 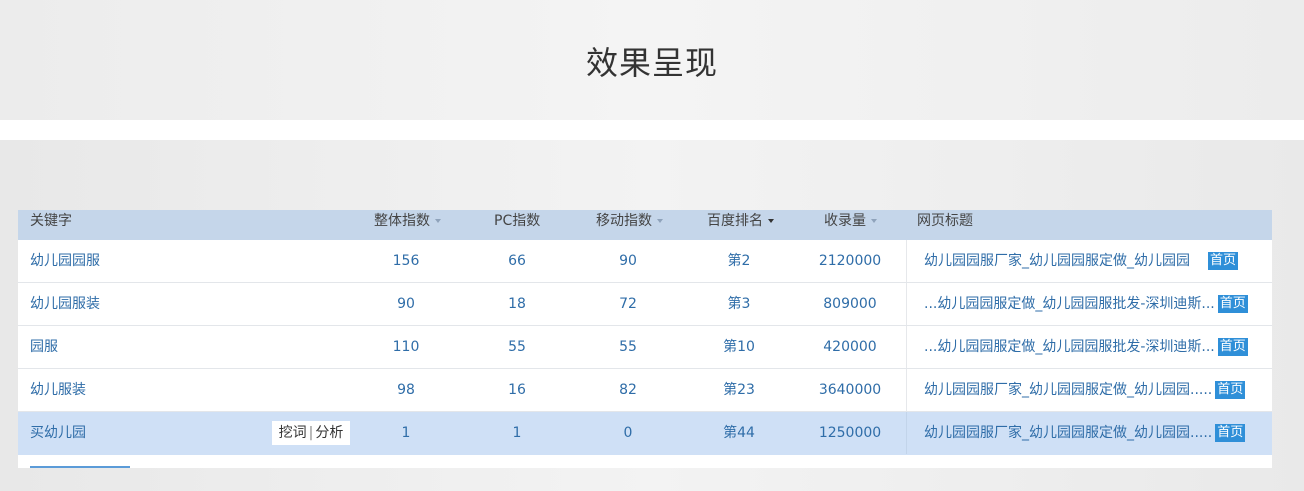 What do you see at coordinates (51, 221) in the screenshot?
I see `header-keyword: 关键字` at bounding box center [51, 221].